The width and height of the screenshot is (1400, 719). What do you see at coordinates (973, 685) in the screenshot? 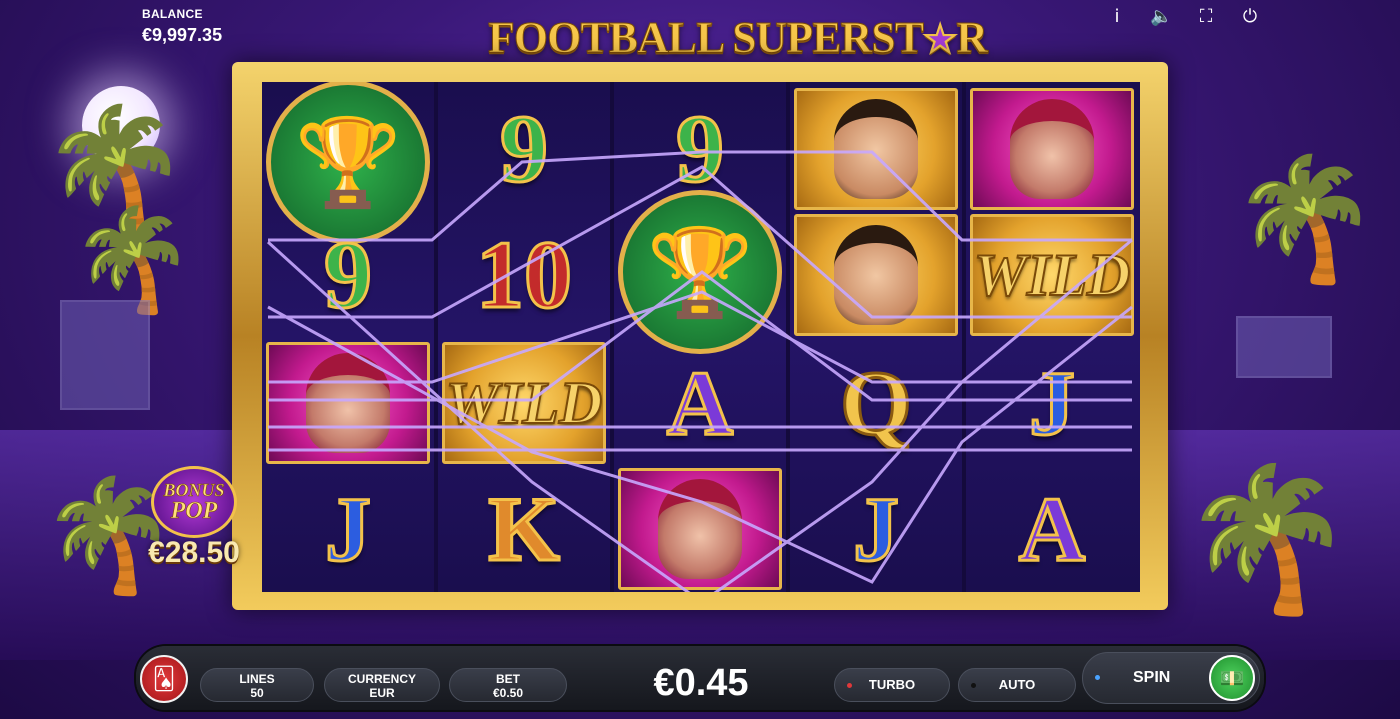
I see `auto-indicator-dot` at bounding box center [973, 685].